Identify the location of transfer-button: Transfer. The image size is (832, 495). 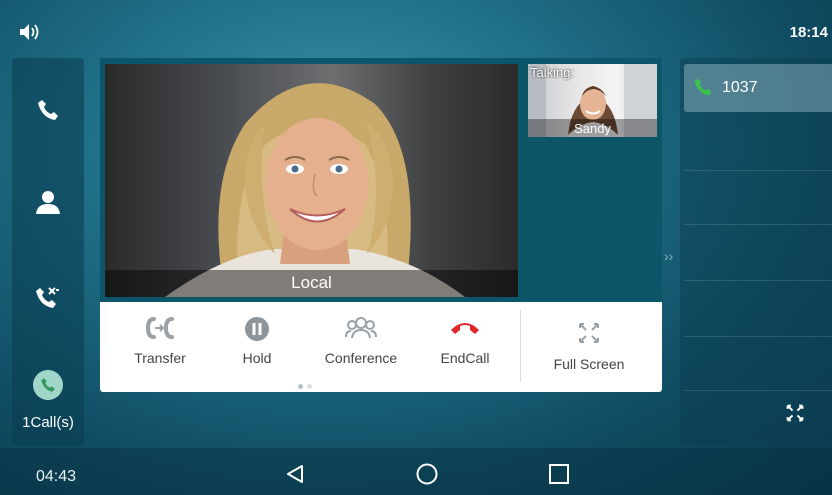
(160, 342).